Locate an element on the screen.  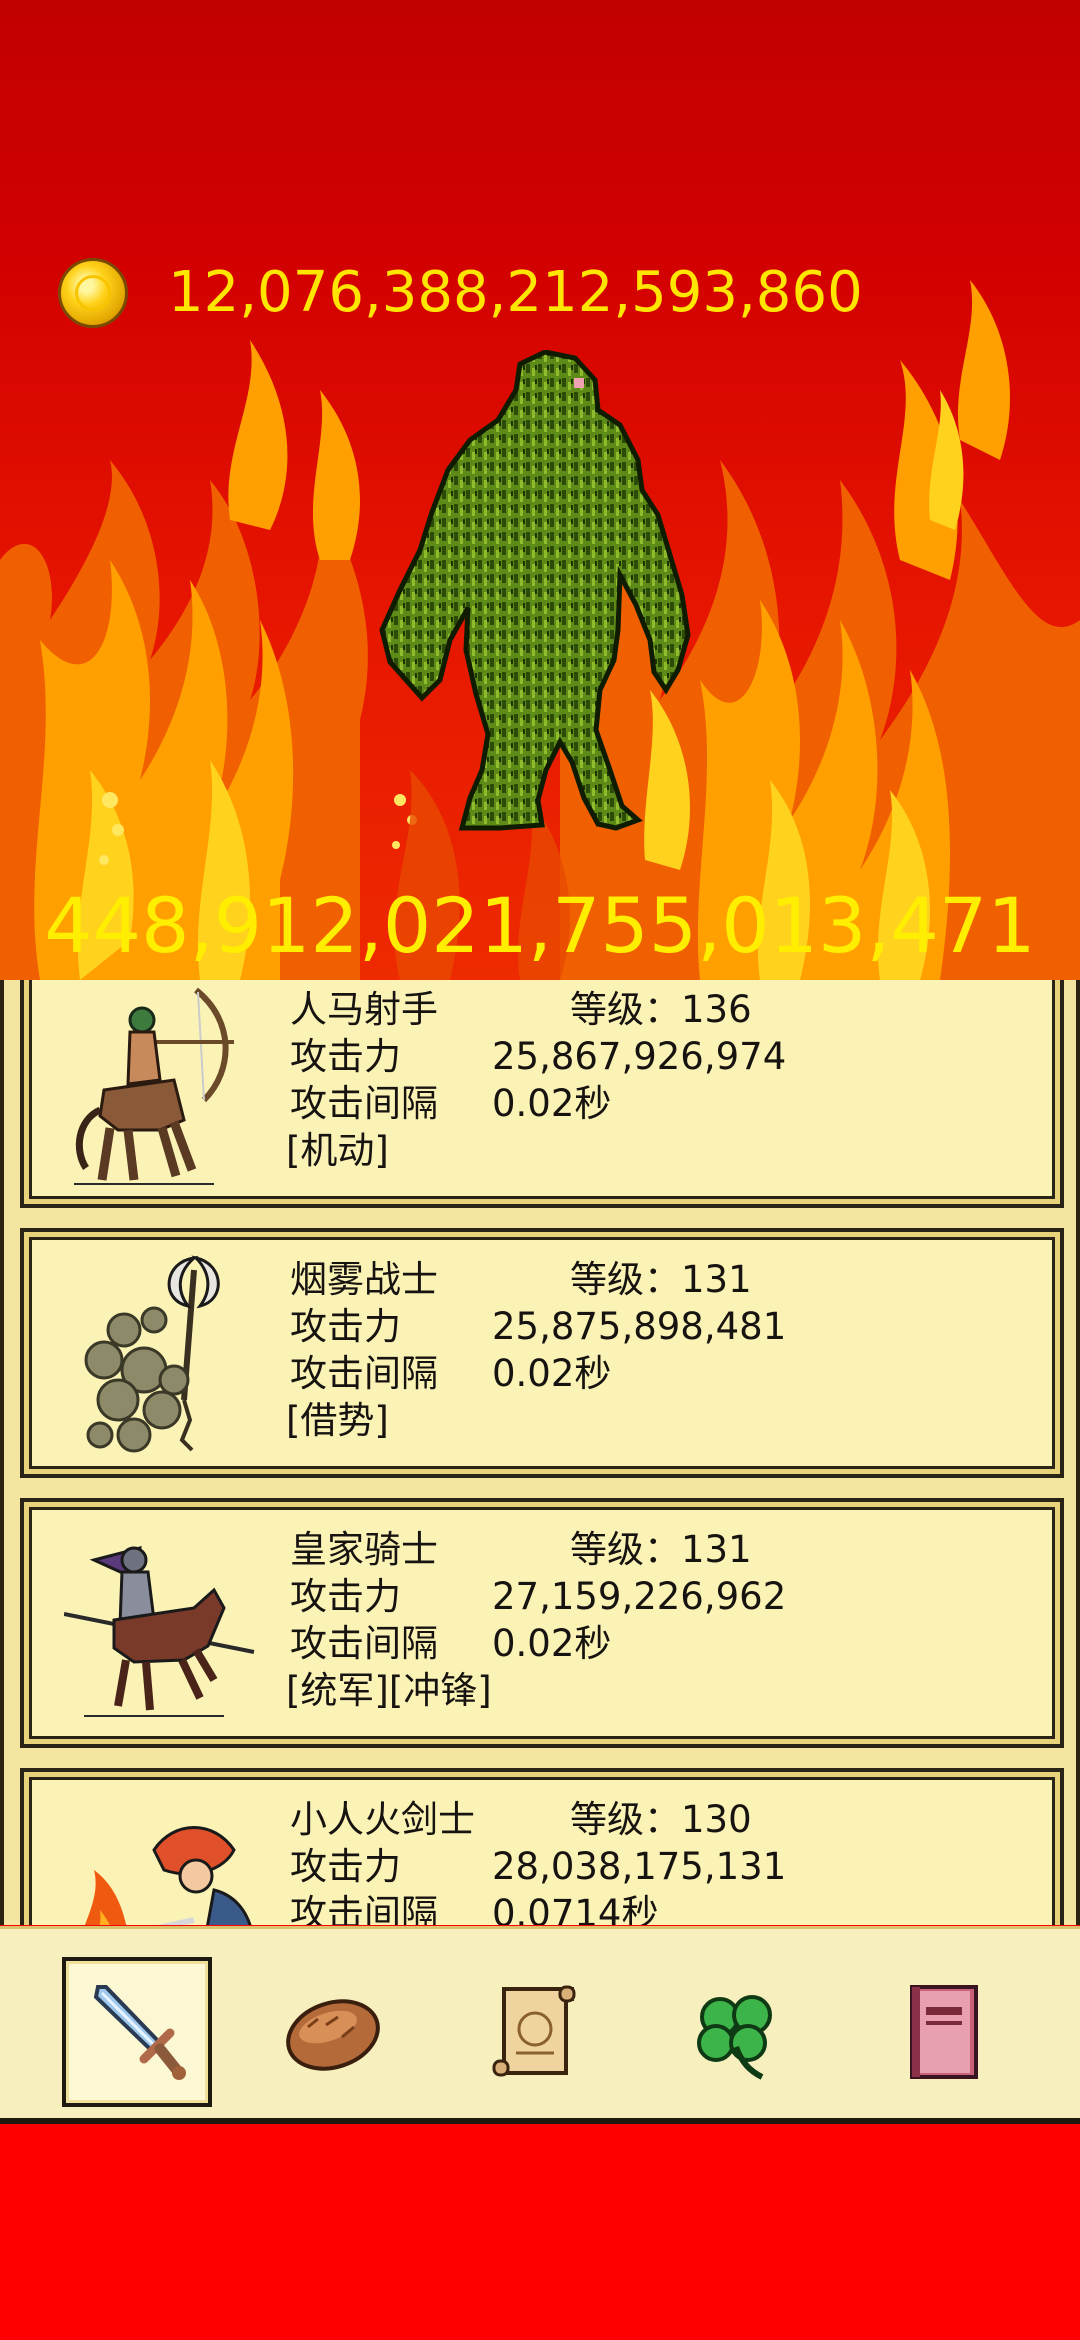
enemy-hp: 448,912,021,755,013,471 is located at coordinates (540, 925).